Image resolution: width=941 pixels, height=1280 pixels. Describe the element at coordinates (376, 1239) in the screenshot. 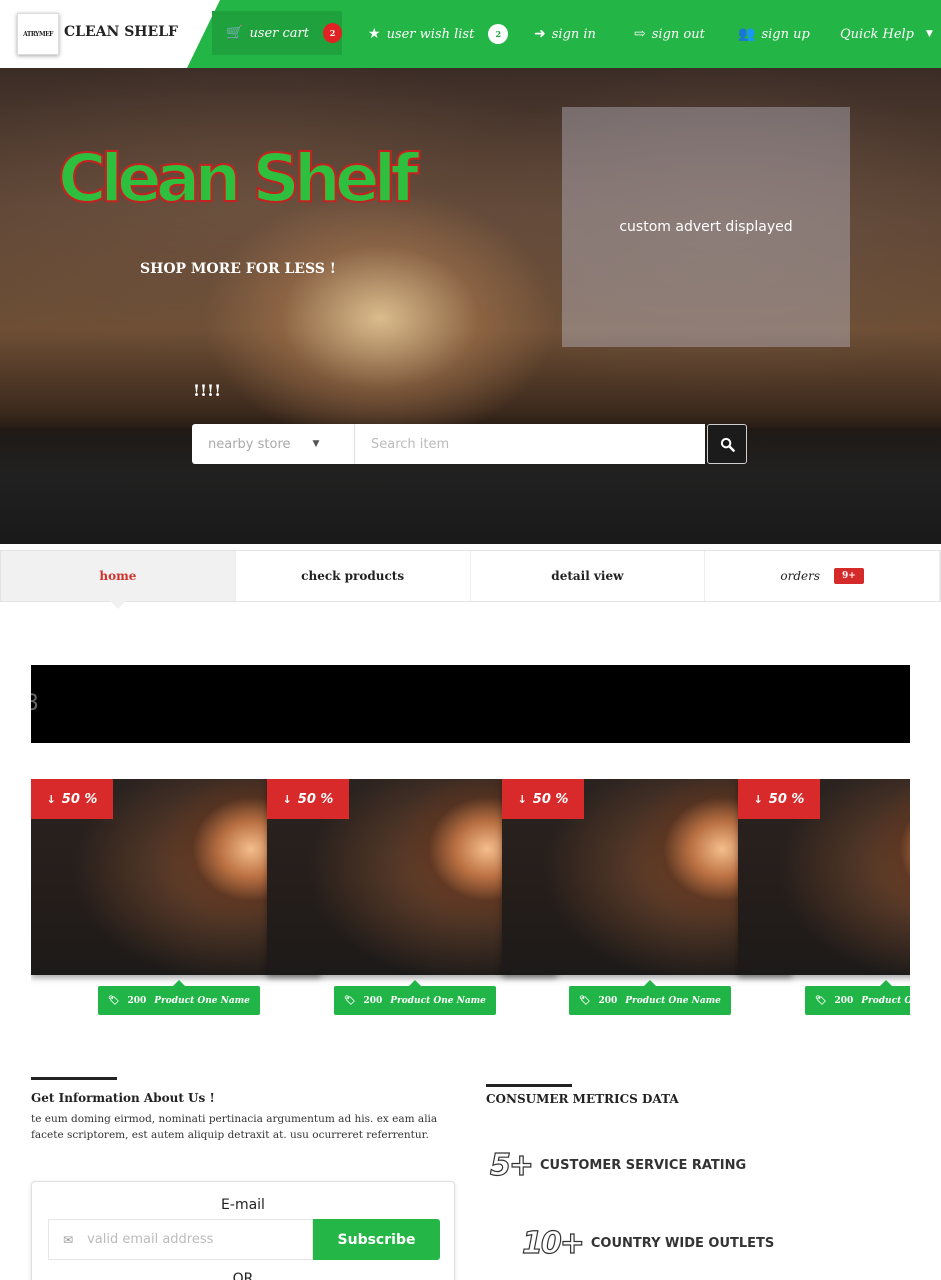

I see `subscribe-button: Subscribe` at that location.